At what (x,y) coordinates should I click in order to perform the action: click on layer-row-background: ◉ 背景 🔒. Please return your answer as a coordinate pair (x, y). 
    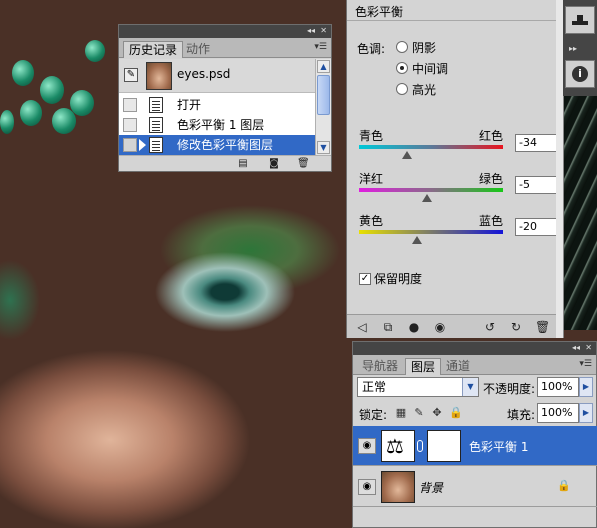
    Looking at the image, I should click on (475, 487).